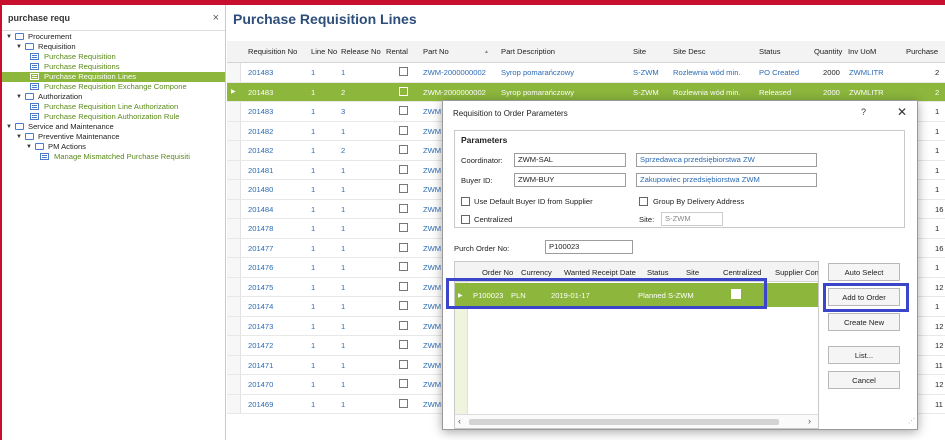 The image size is (945, 440). I want to click on create-new-button: Create New, so click(864, 322).